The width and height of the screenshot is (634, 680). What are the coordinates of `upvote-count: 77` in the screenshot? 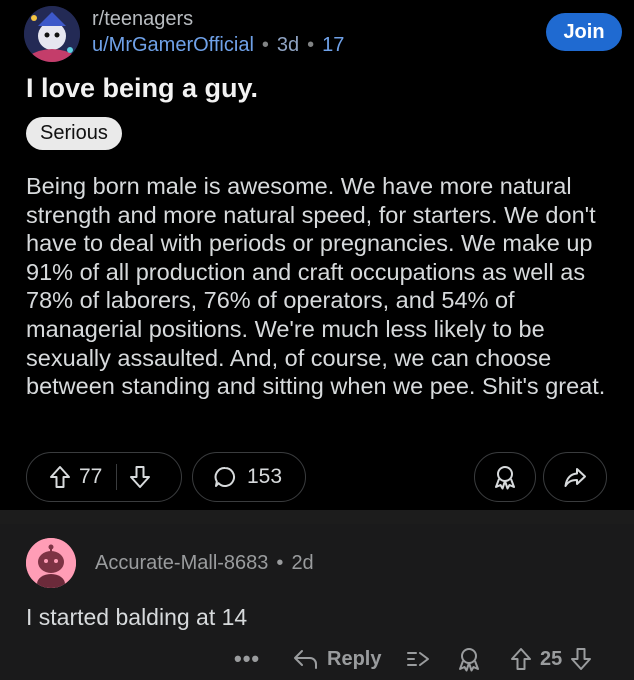 It's located at (91, 476).